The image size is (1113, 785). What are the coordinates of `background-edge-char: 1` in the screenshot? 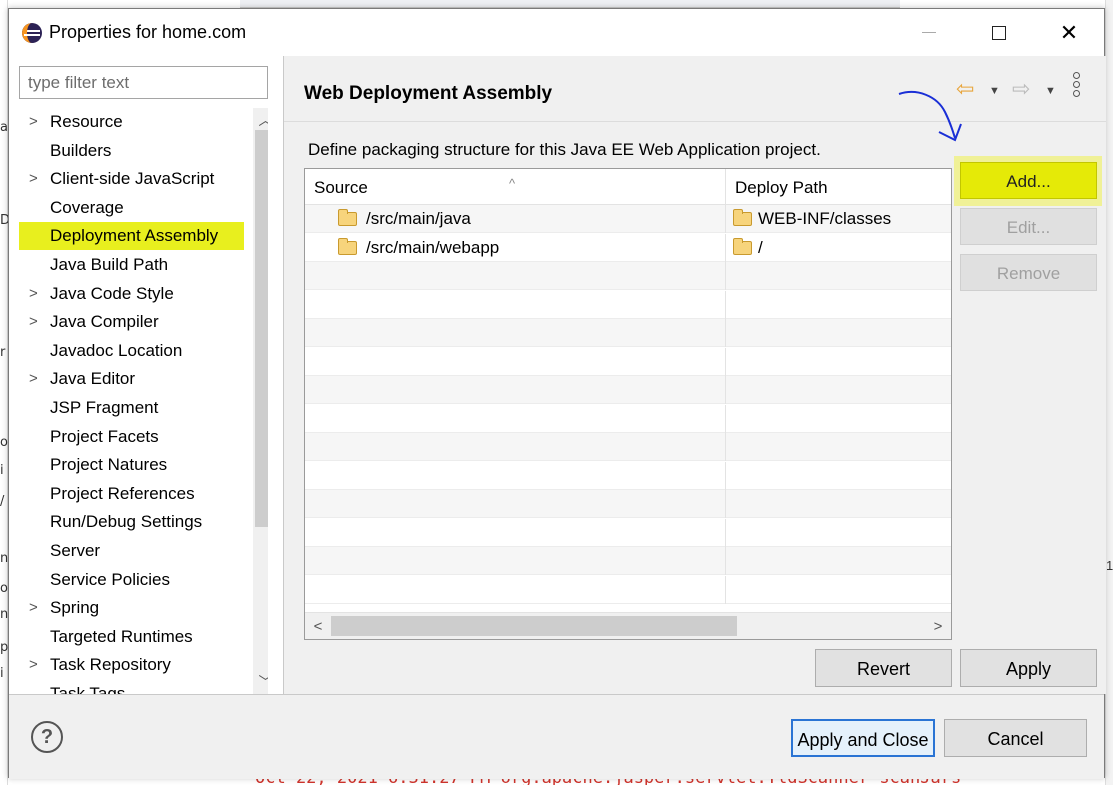 It's located at (1109, 565).